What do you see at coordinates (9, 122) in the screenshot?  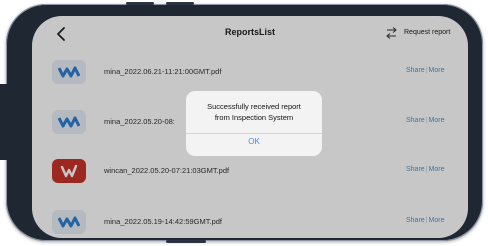 I see `camera-notch` at bounding box center [9, 122].